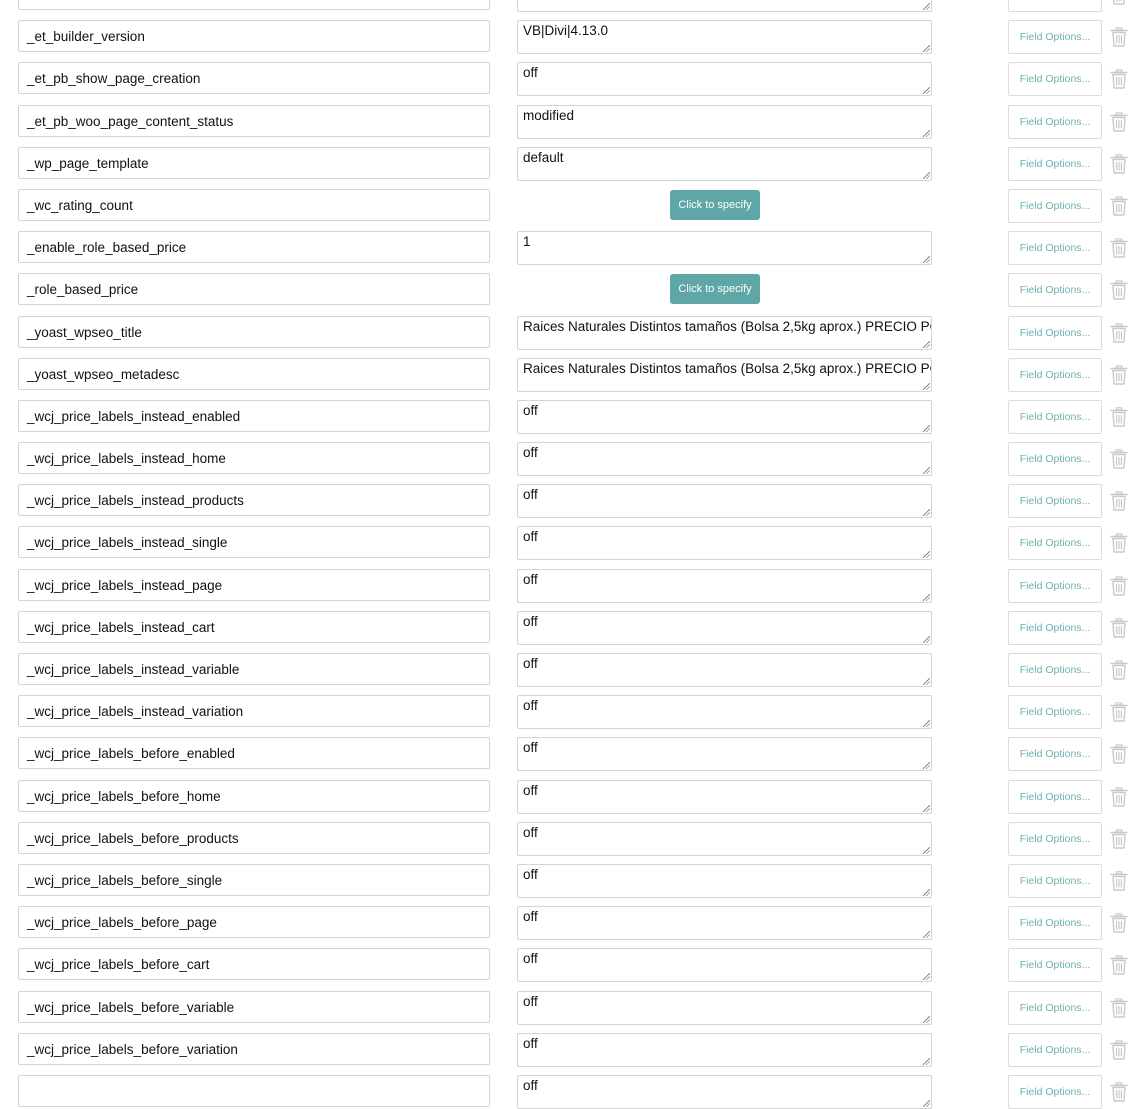 The width and height of the screenshot is (1144, 1109). What do you see at coordinates (254, 669) in the screenshot?
I see `field-key-input: _wcj_price_labels_instead_variable` at bounding box center [254, 669].